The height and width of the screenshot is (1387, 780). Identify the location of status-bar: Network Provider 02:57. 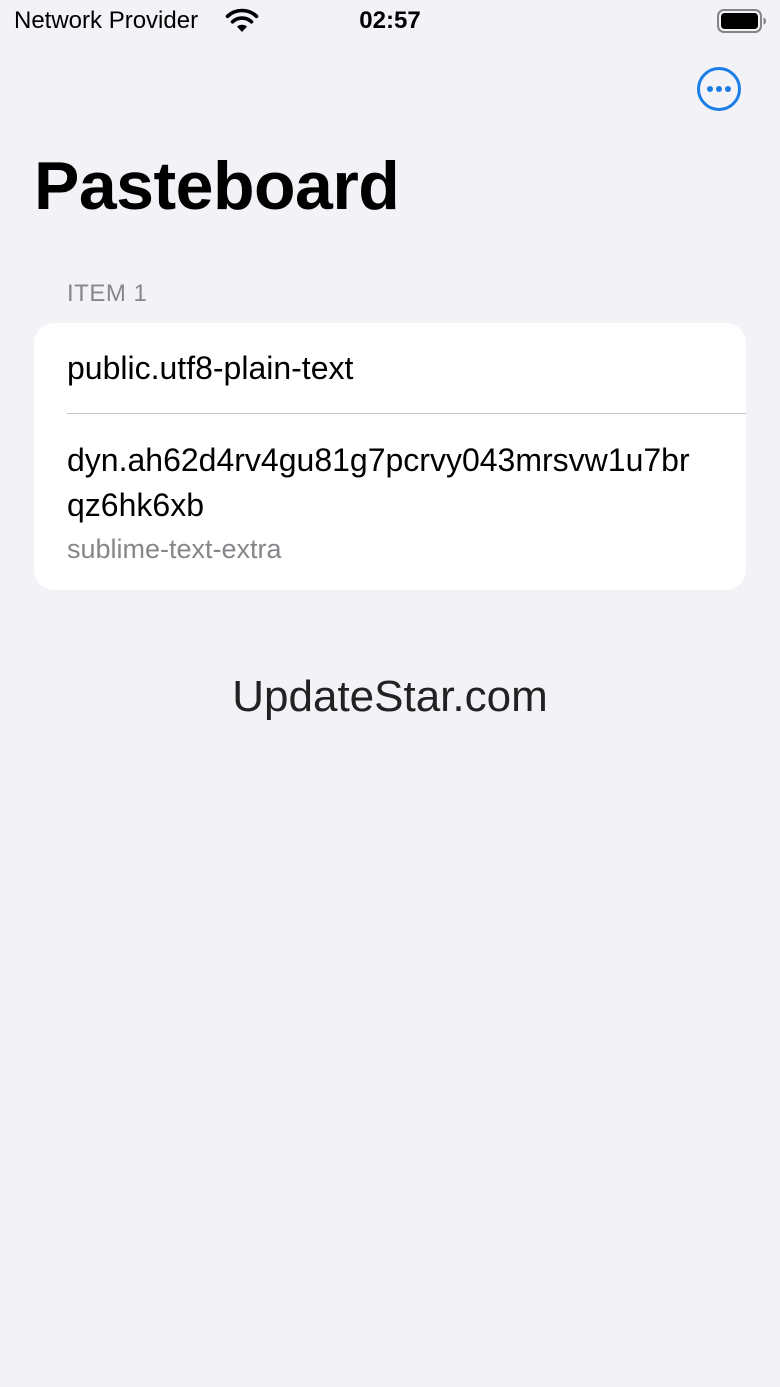
(390, 22).